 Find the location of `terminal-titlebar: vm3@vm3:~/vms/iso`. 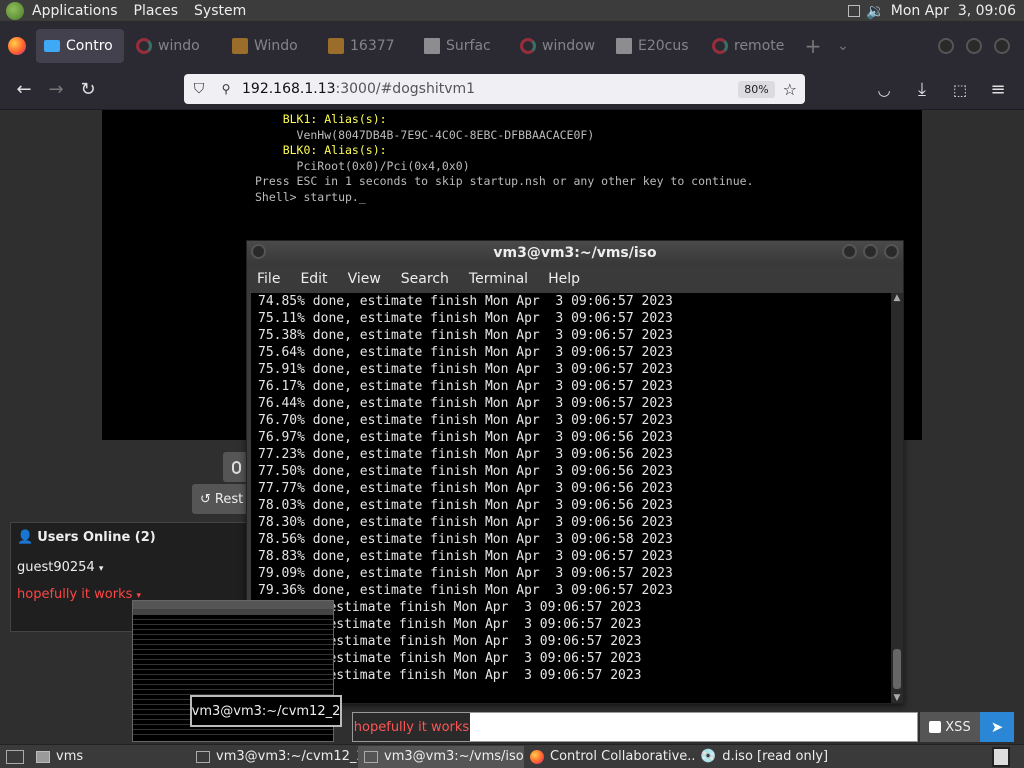

terminal-titlebar: vm3@vm3:~/vms/iso is located at coordinates (575, 253).